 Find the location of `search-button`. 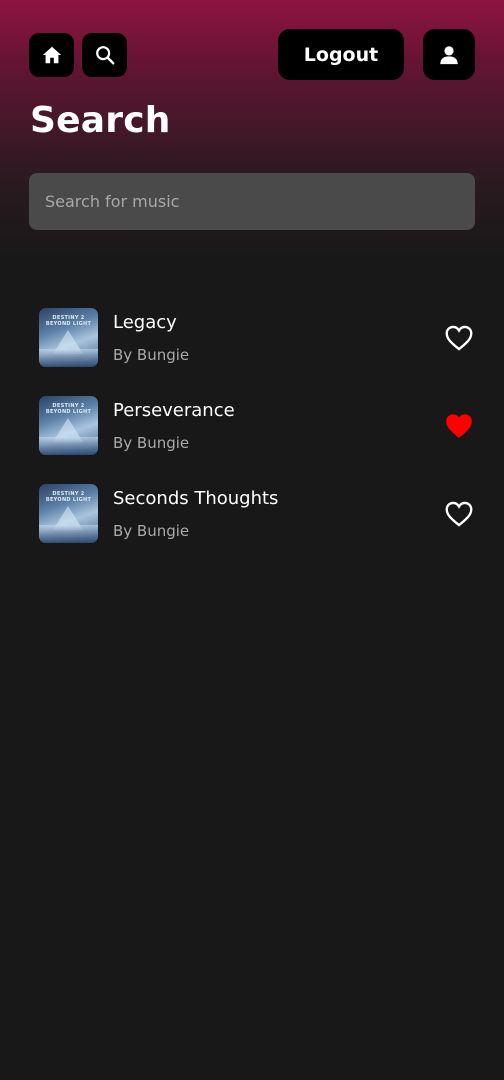

search-button is located at coordinates (104, 55).